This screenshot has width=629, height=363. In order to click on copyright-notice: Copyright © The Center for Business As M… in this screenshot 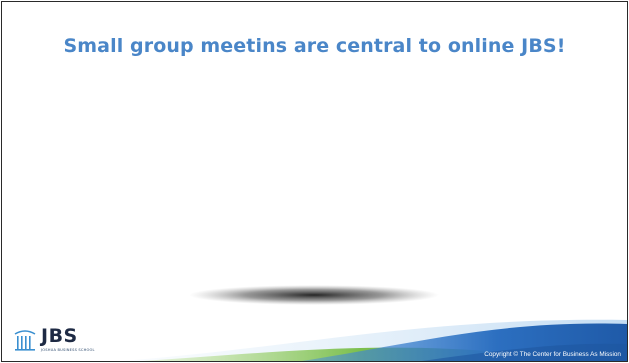, I will do `click(552, 354)`.